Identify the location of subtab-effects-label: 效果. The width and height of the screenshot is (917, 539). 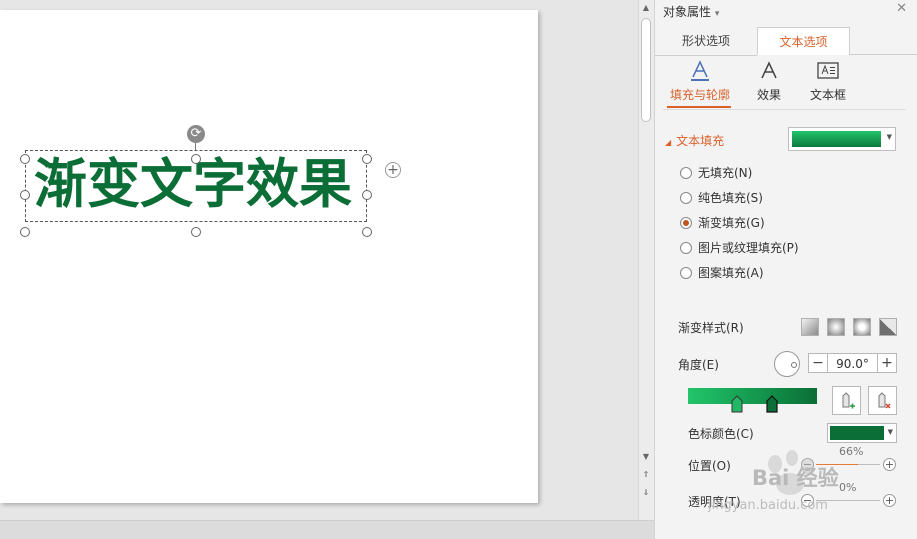
(768, 95).